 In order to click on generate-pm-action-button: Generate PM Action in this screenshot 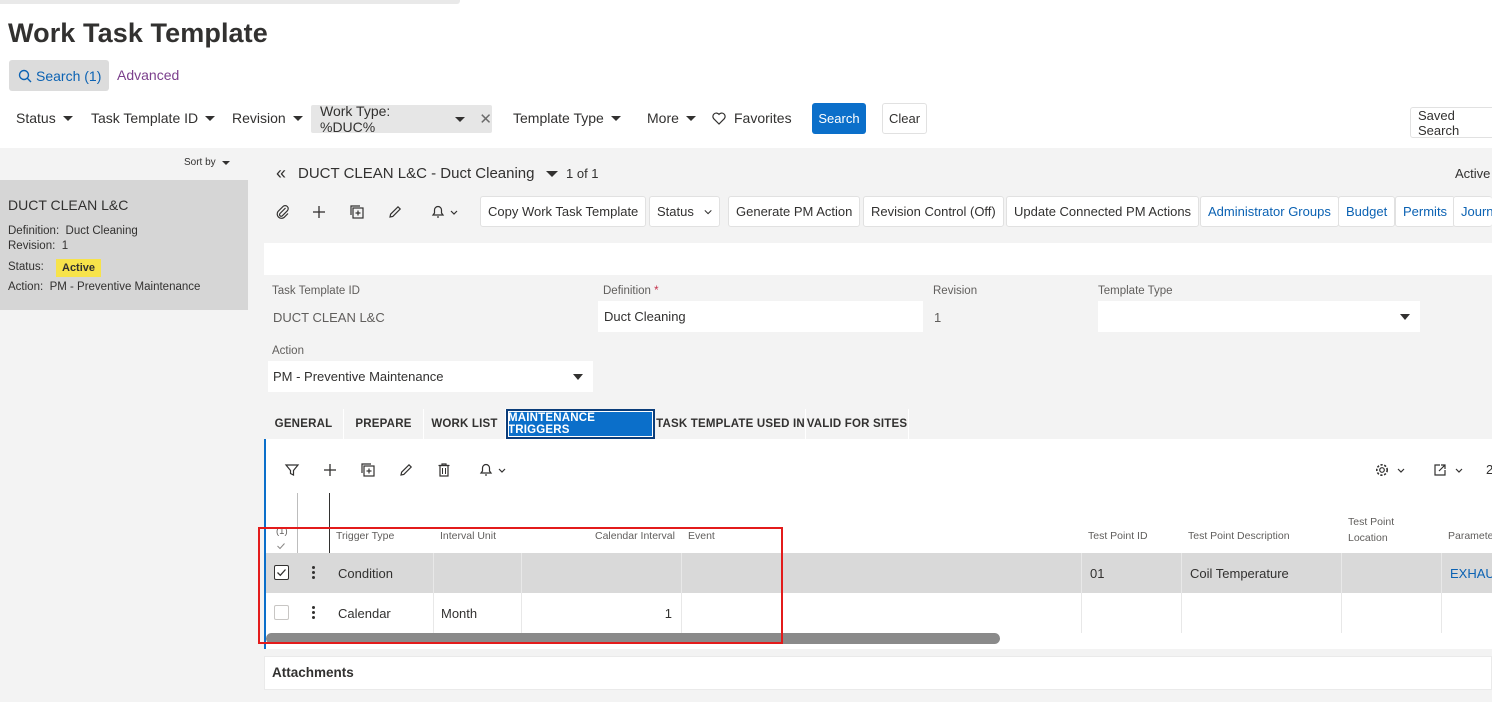, I will do `click(794, 211)`.